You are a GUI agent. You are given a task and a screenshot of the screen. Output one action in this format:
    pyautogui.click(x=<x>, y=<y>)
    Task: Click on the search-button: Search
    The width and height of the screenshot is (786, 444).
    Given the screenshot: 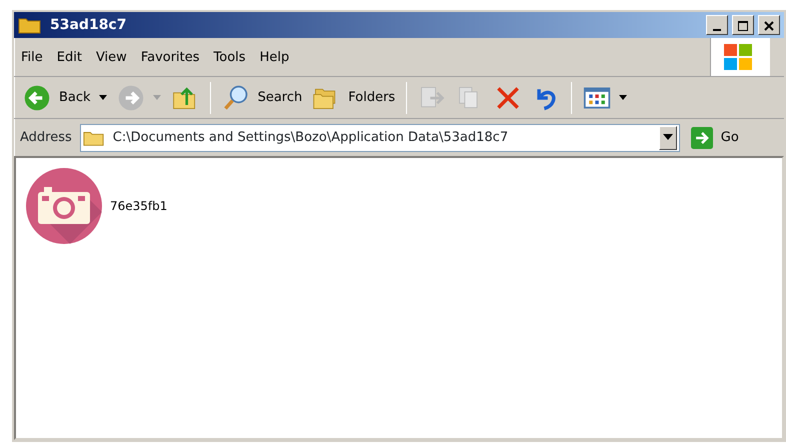 What is the action you would take?
    pyautogui.click(x=262, y=98)
    